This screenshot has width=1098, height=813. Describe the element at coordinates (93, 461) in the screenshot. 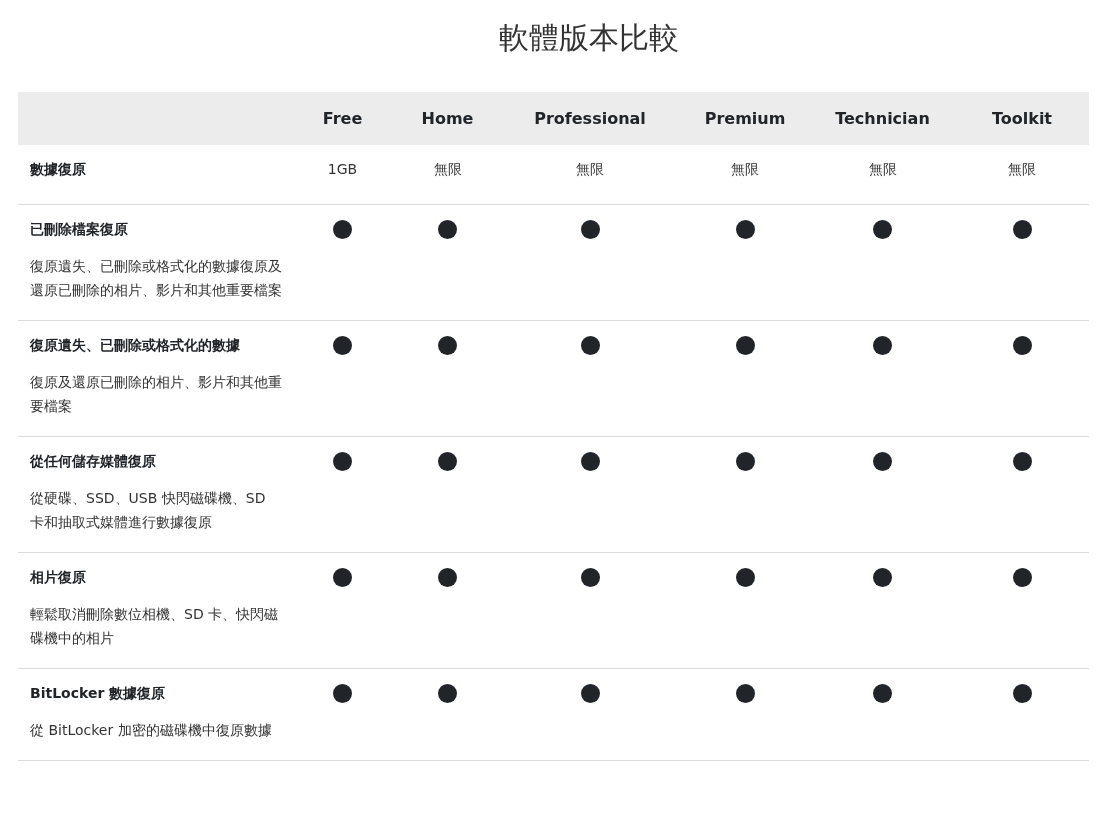

I see `feature-title: 從任何儲存媒體復原` at that location.